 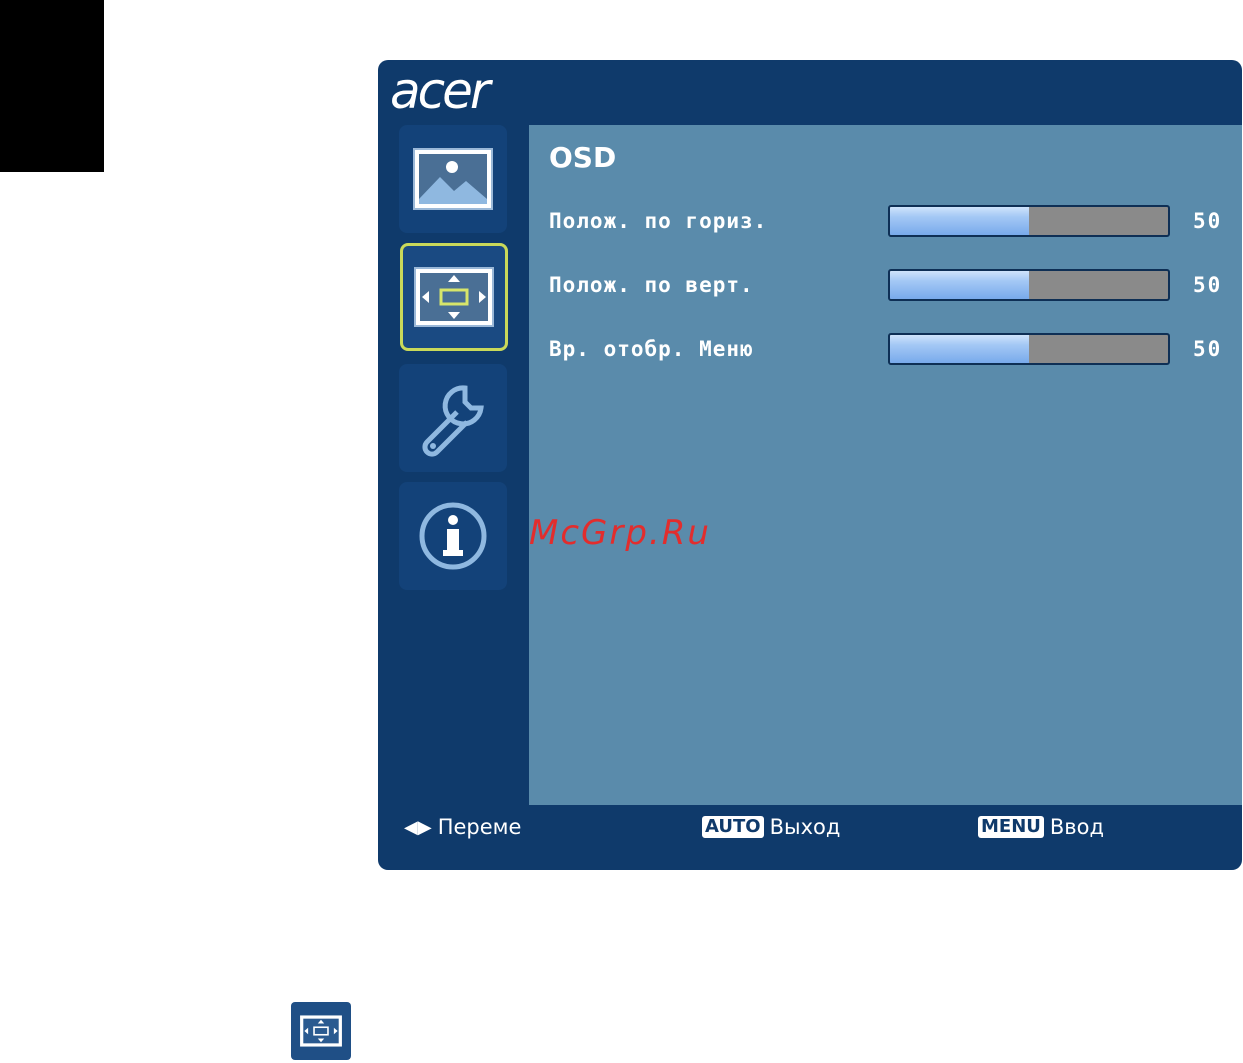 I want to click on osd-position-icon-small, so click(x=321, y=1031).